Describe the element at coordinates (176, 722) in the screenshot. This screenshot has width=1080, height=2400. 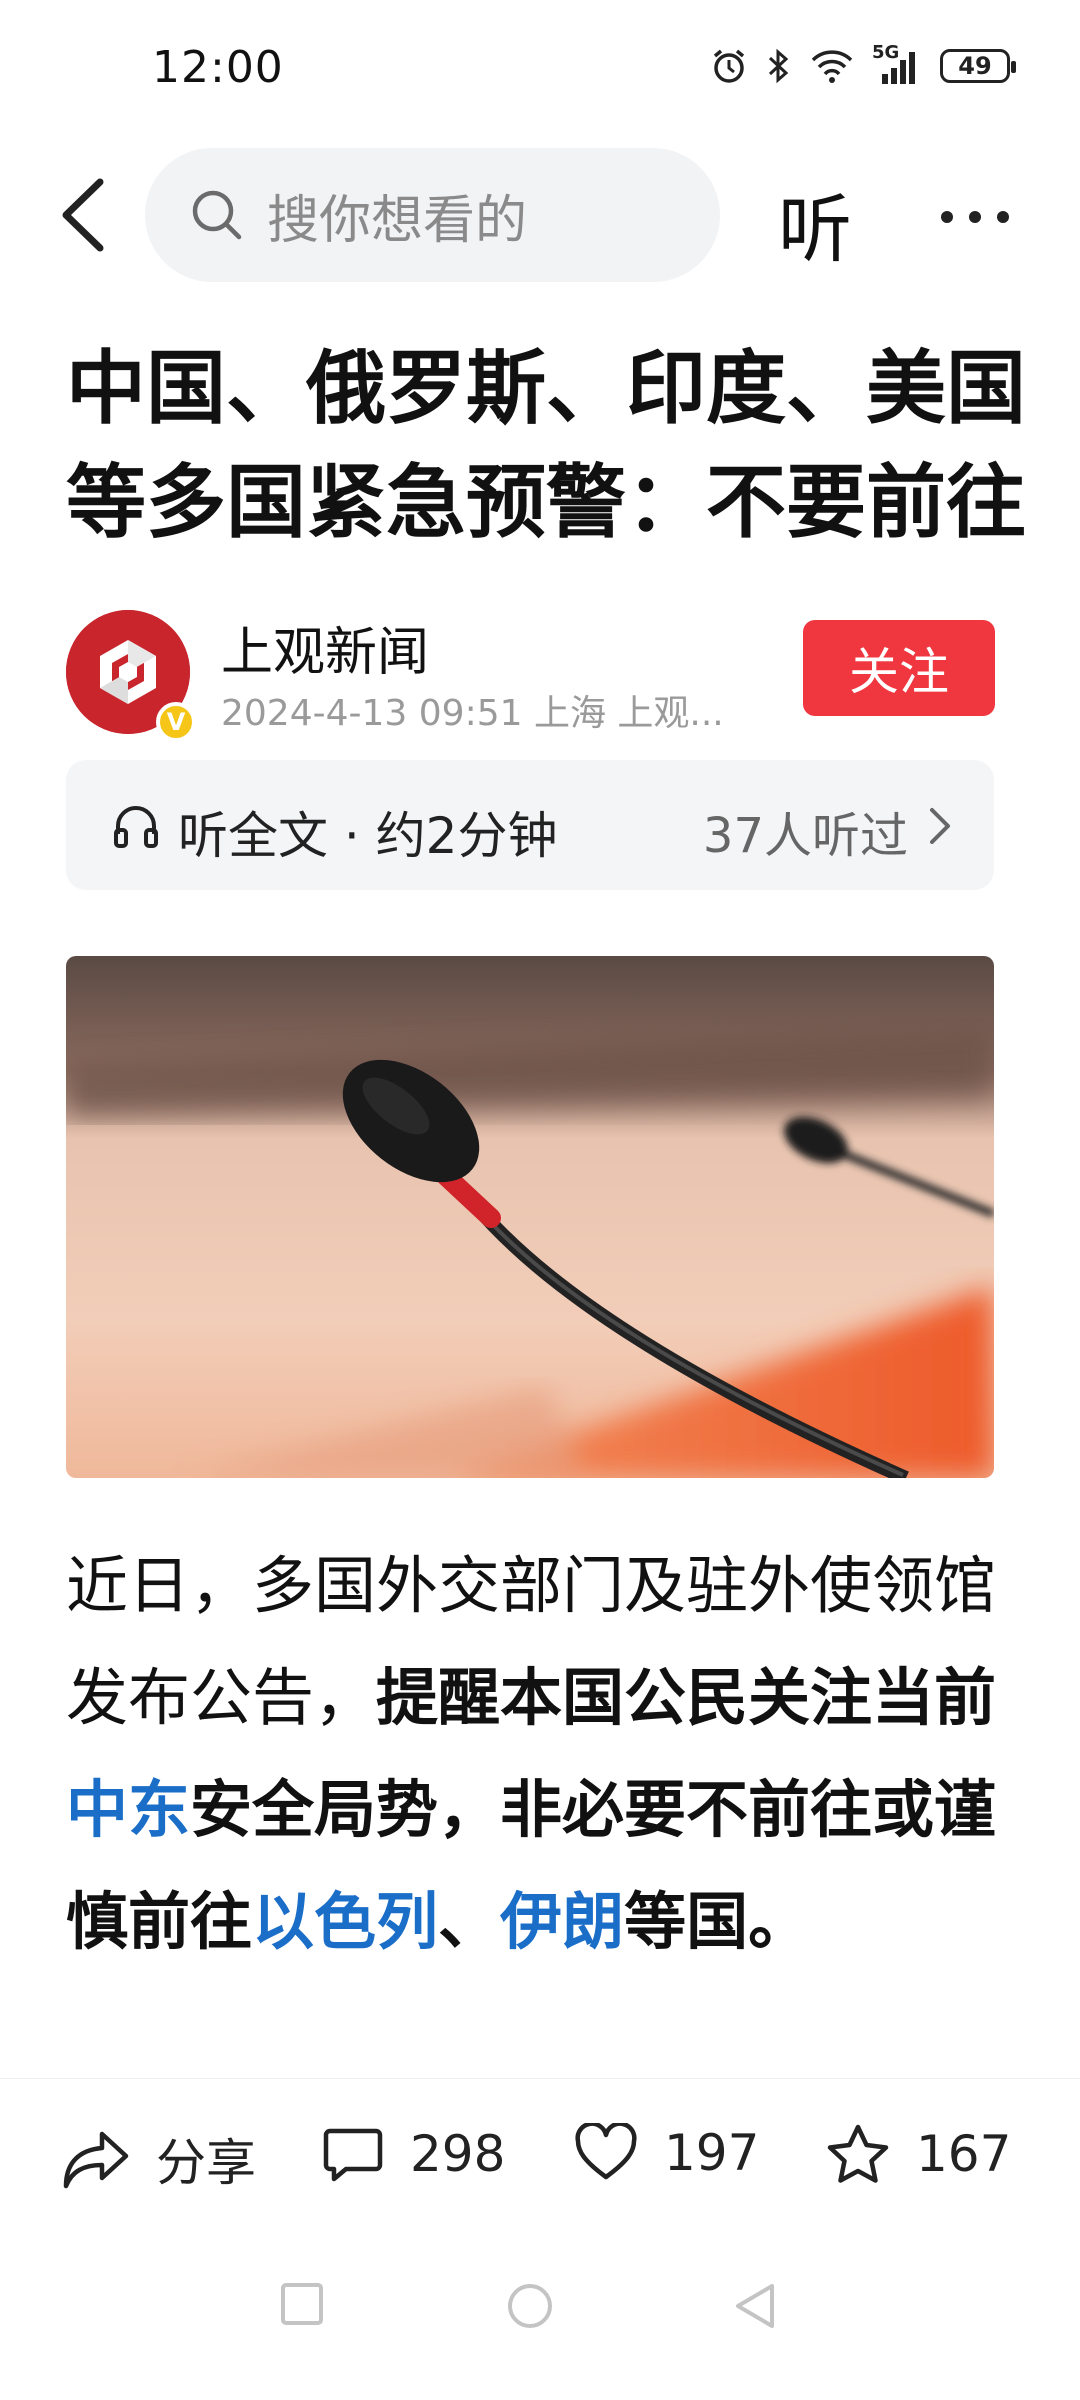
I see `verified-badge-icon: V` at that location.